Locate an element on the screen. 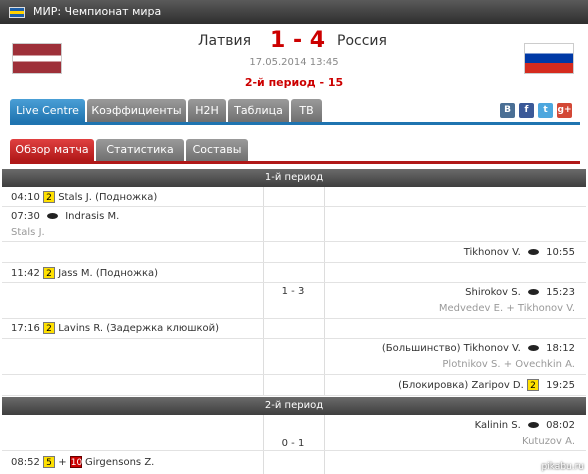 This screenshot has width=588, height=474. match-score: 1 - 4 is located at coordinates (298, 40).